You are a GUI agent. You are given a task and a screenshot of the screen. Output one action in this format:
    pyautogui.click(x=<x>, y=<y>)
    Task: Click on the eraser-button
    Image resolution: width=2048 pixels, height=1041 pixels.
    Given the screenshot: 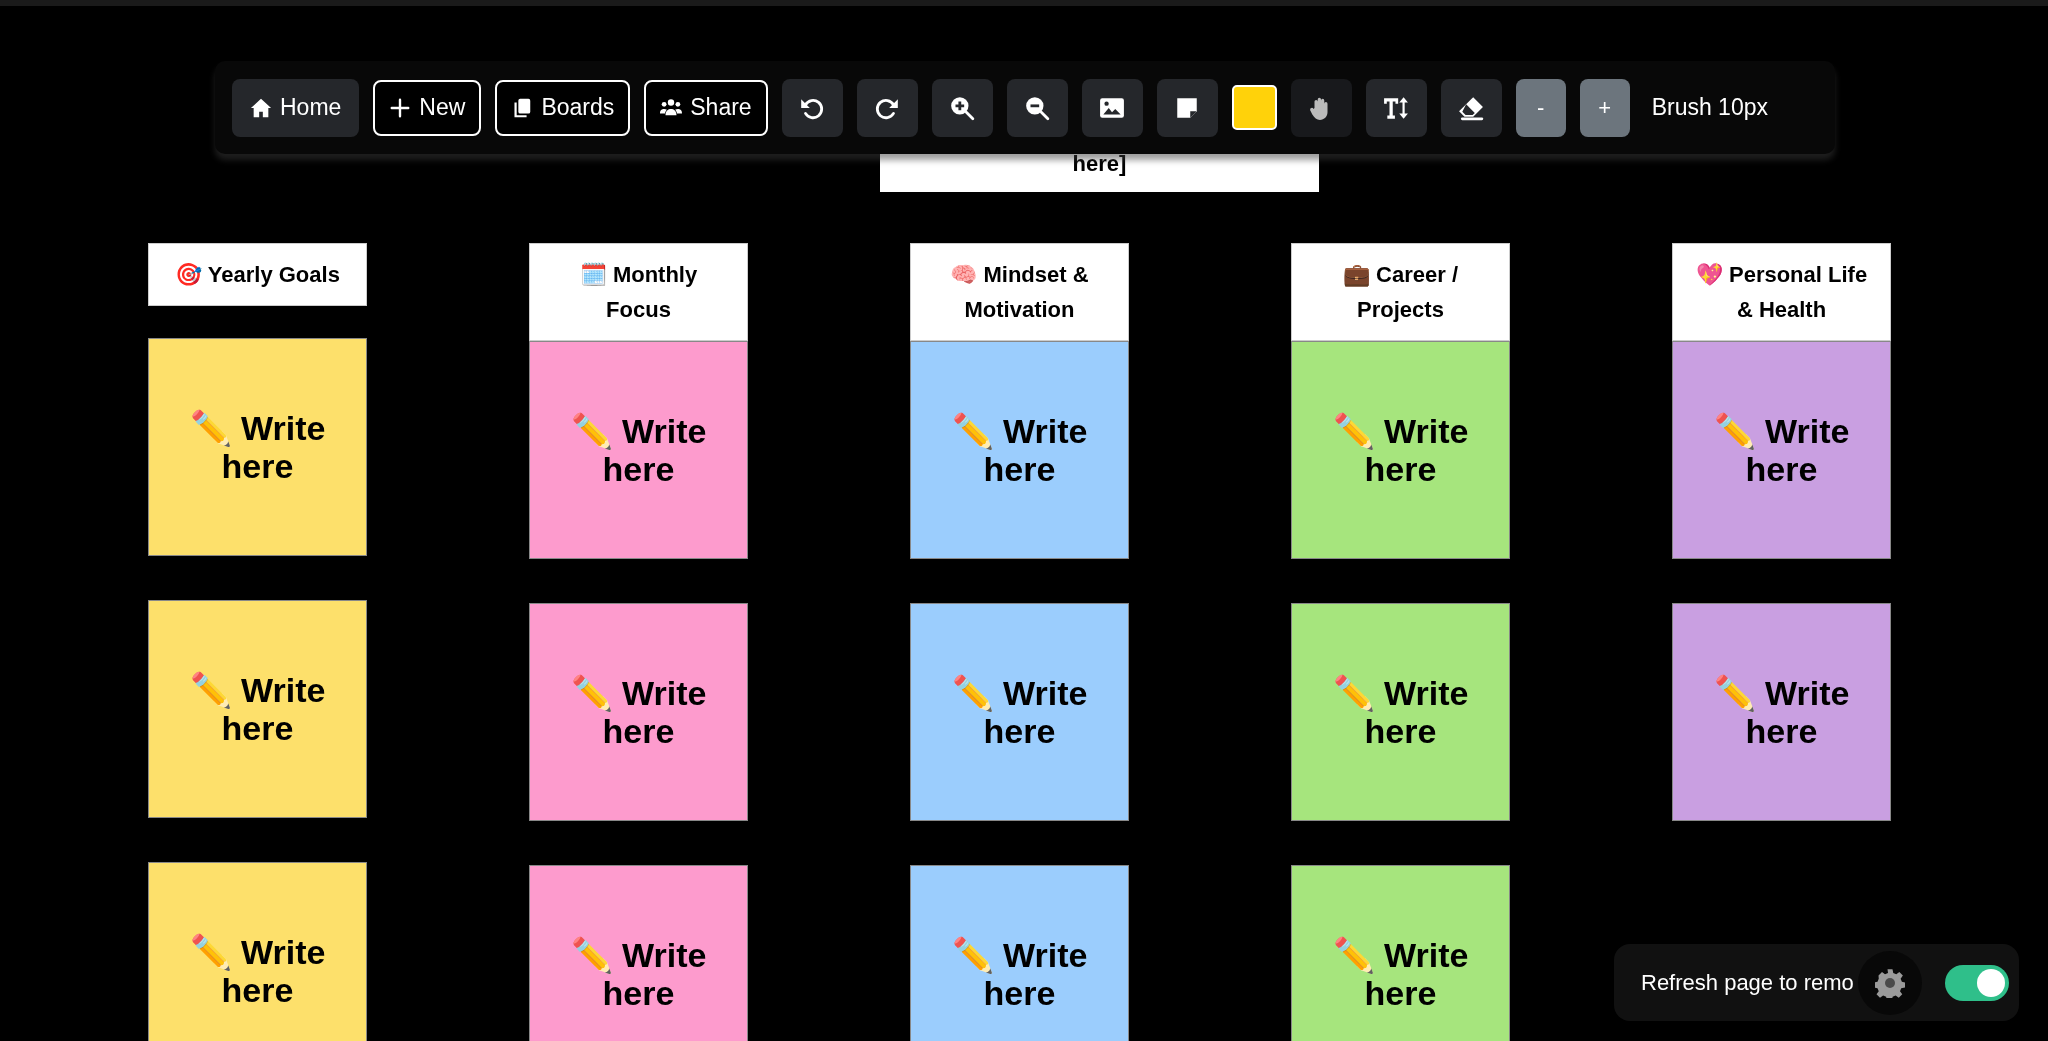 What is the action you would take?
    pyautogui.click(x=1471, y=107)
    